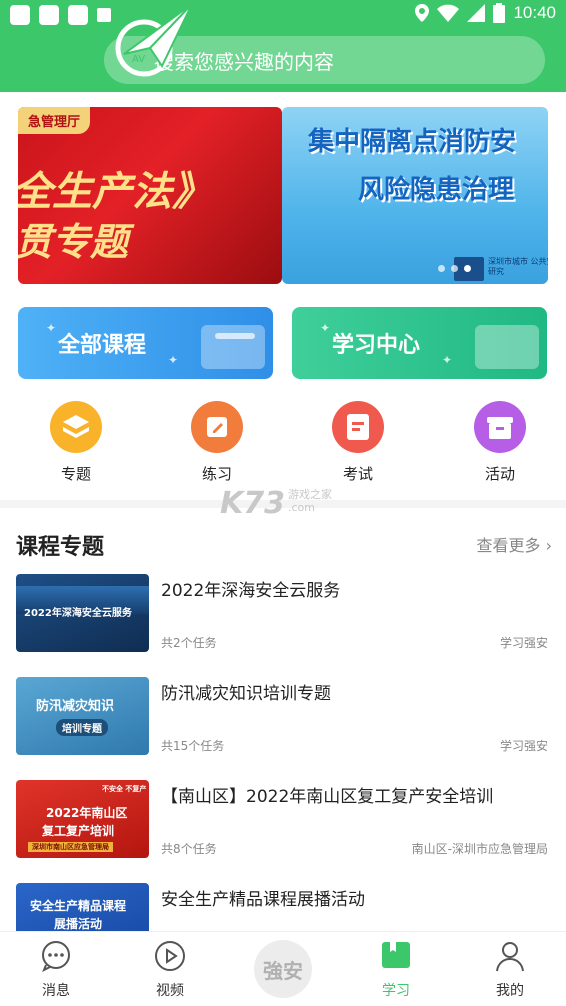  What do you see at coordinates (82, 727) in the screenshot?
I see `thumbnail-text: 培训专题` at bounding box center [82, 727].